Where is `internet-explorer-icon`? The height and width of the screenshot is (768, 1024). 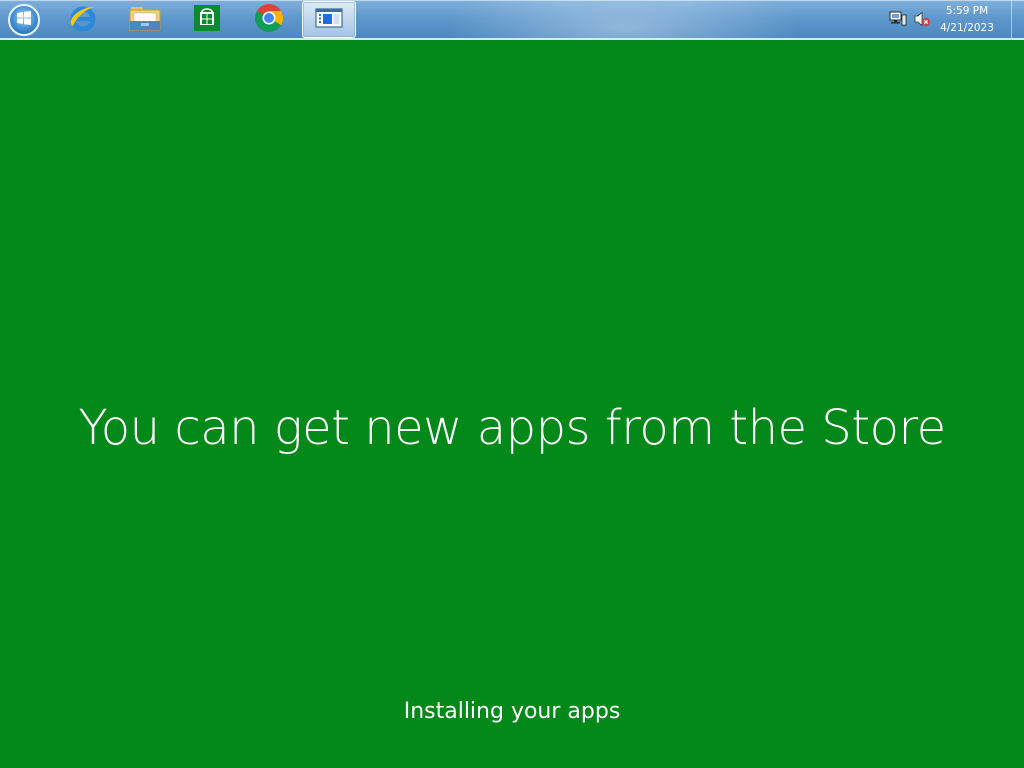 internet-explorer-icon is located at coordinates (83, 20).